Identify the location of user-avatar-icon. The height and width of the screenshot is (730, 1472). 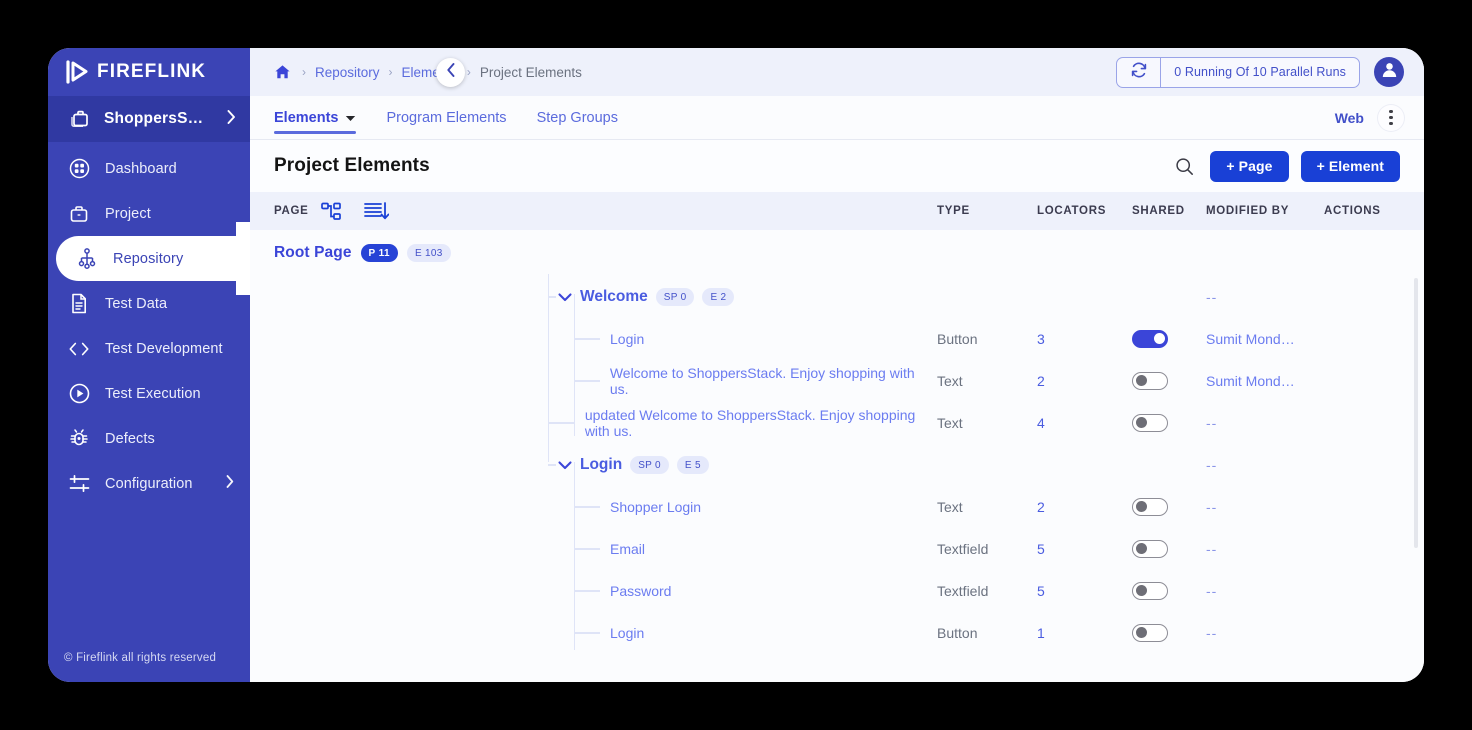
(1389, 72).